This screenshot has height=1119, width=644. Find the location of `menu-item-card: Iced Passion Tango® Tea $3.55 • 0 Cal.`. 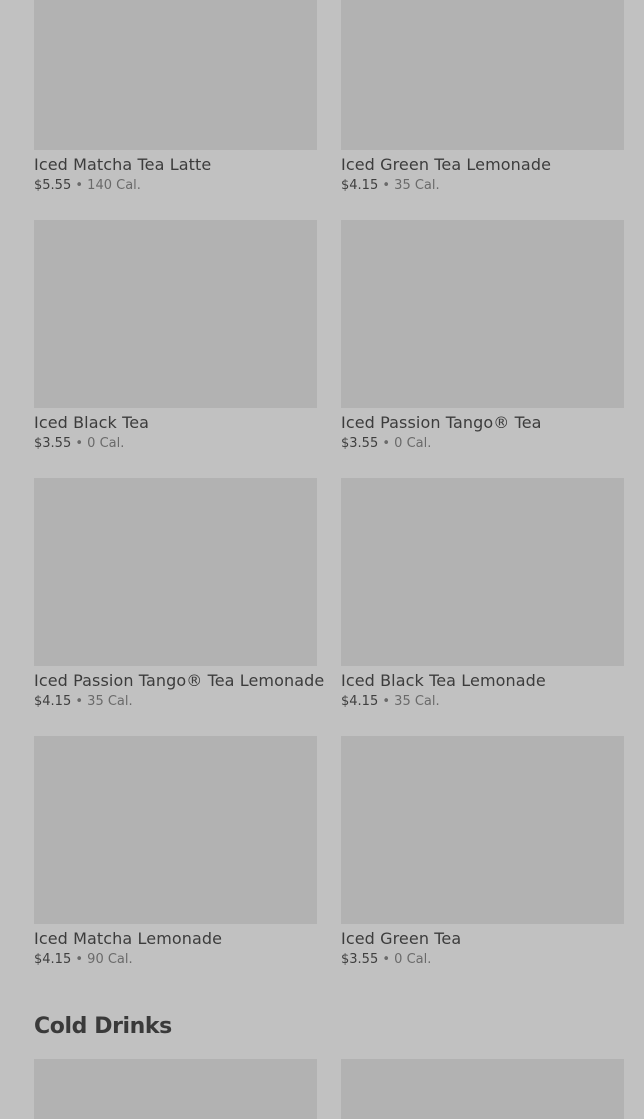

menu-item-card: Iced Passion Tango® Tea $3.55 • 0 Cal. is located at coordinates (482, 336).